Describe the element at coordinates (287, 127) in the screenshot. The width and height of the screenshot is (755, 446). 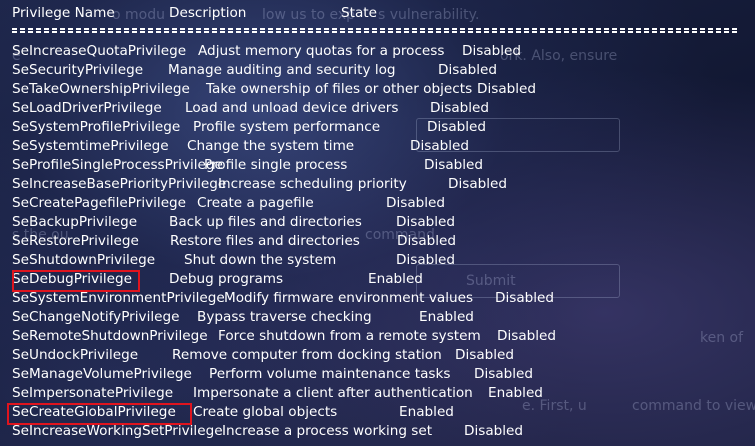
I see `privilege-description: Profile system performance` at that location.